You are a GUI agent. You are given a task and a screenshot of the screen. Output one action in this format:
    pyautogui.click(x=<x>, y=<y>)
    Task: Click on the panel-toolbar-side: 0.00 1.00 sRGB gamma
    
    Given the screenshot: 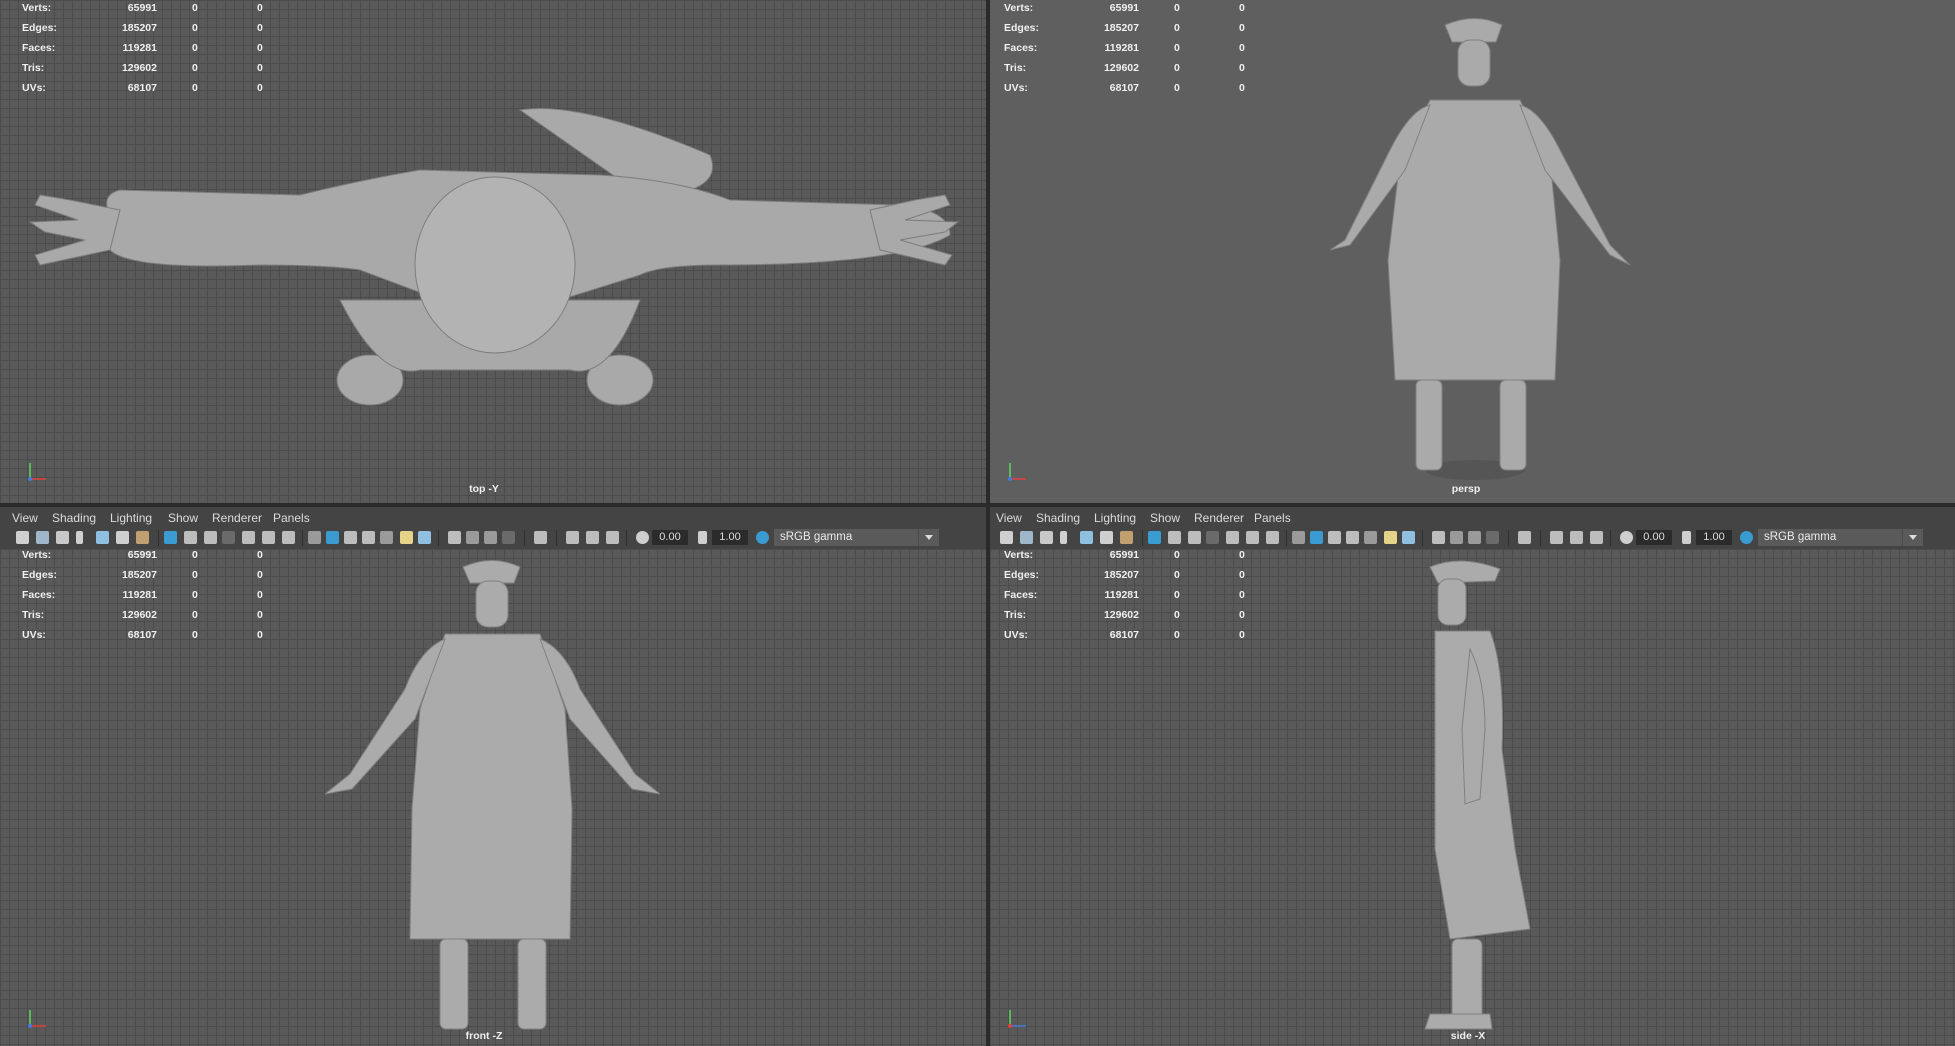 What is the action you would take?
    pyautogui.click(x=1472, y=538)
    